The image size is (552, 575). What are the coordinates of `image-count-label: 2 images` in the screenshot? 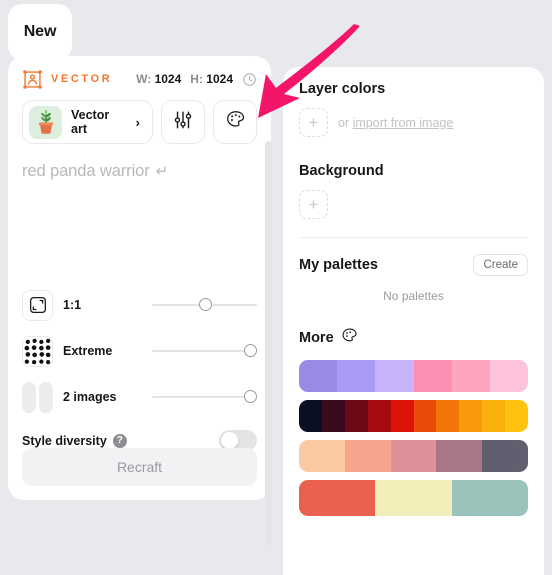 It's located at (90, 397).